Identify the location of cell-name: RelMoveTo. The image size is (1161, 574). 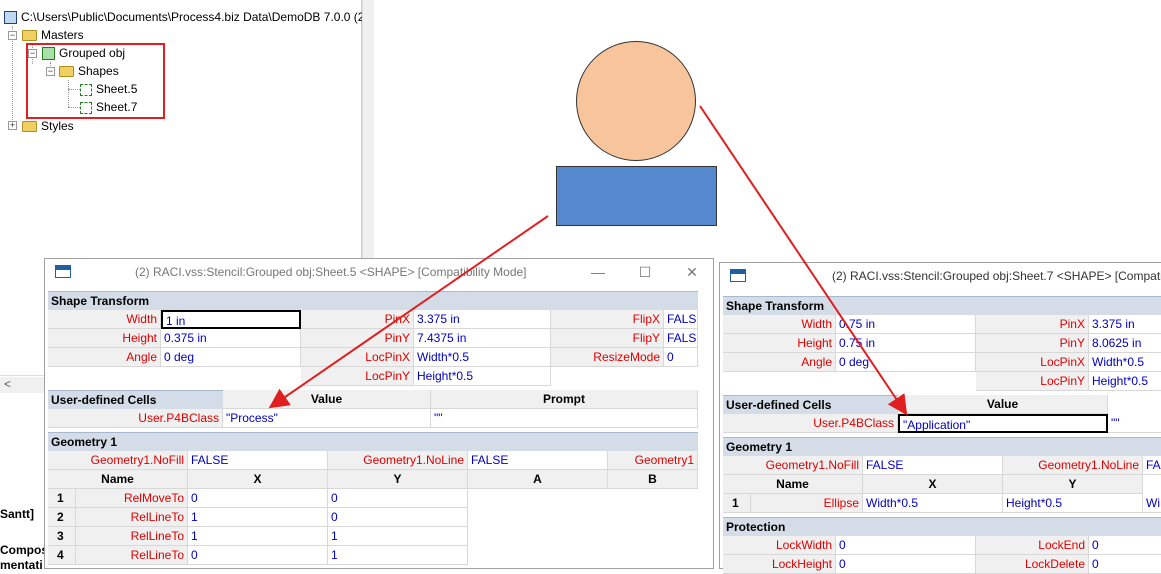
(132, 498).